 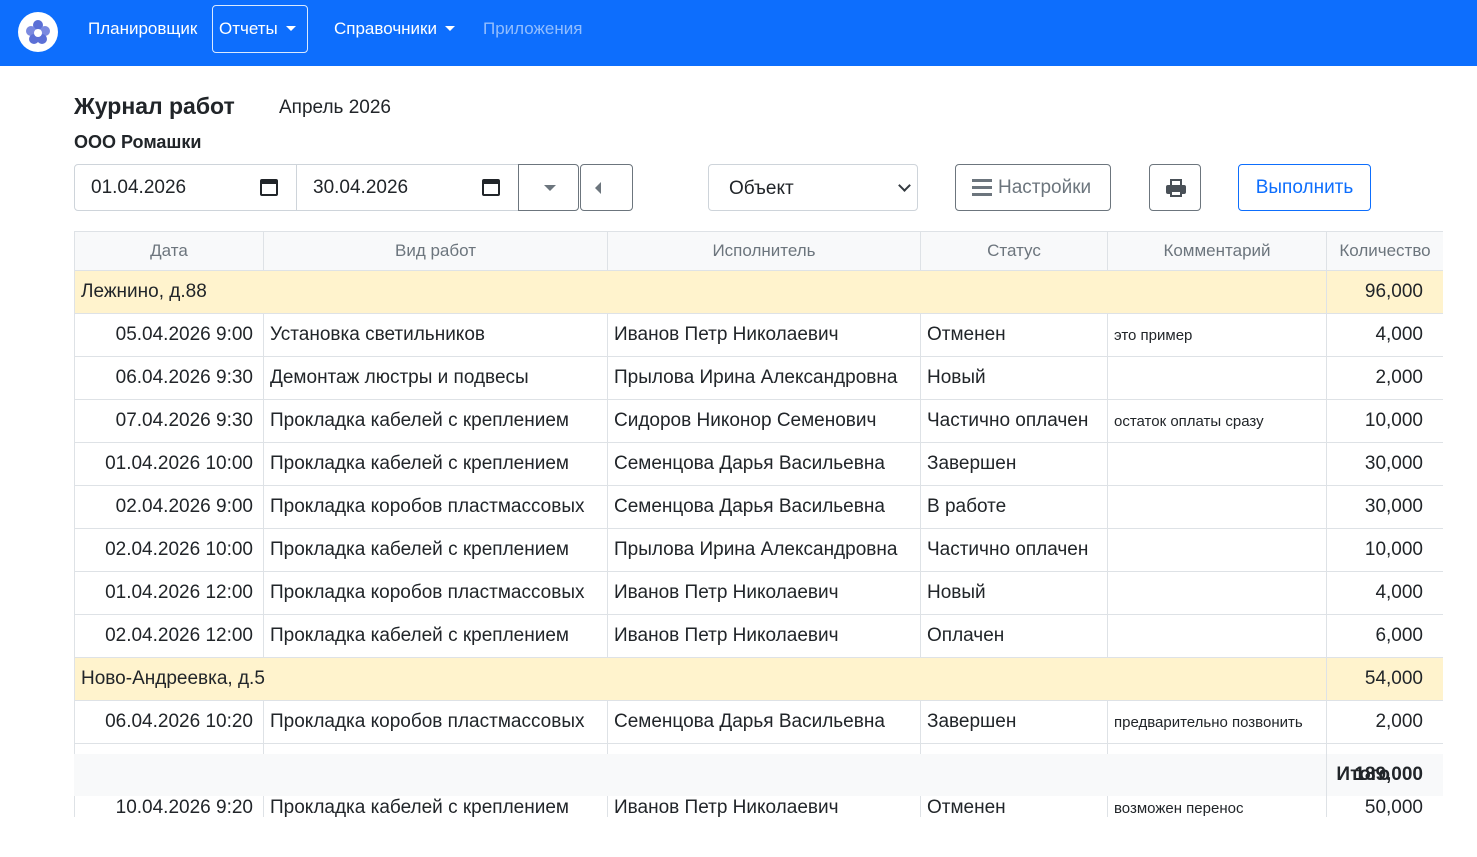 I want to click on cell-work-type: Демонтаж люстры и подвесы, so click(x=435, y=378).